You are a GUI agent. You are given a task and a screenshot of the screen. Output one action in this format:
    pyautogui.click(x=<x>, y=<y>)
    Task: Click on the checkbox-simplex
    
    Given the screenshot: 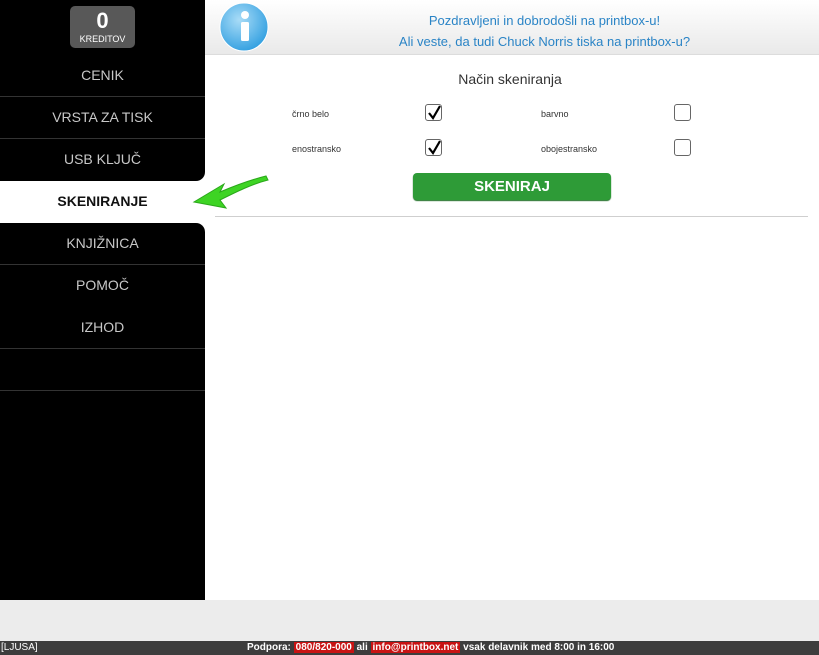 What is the action you would take?
    pyautogui.click(x=433, y=147)
    